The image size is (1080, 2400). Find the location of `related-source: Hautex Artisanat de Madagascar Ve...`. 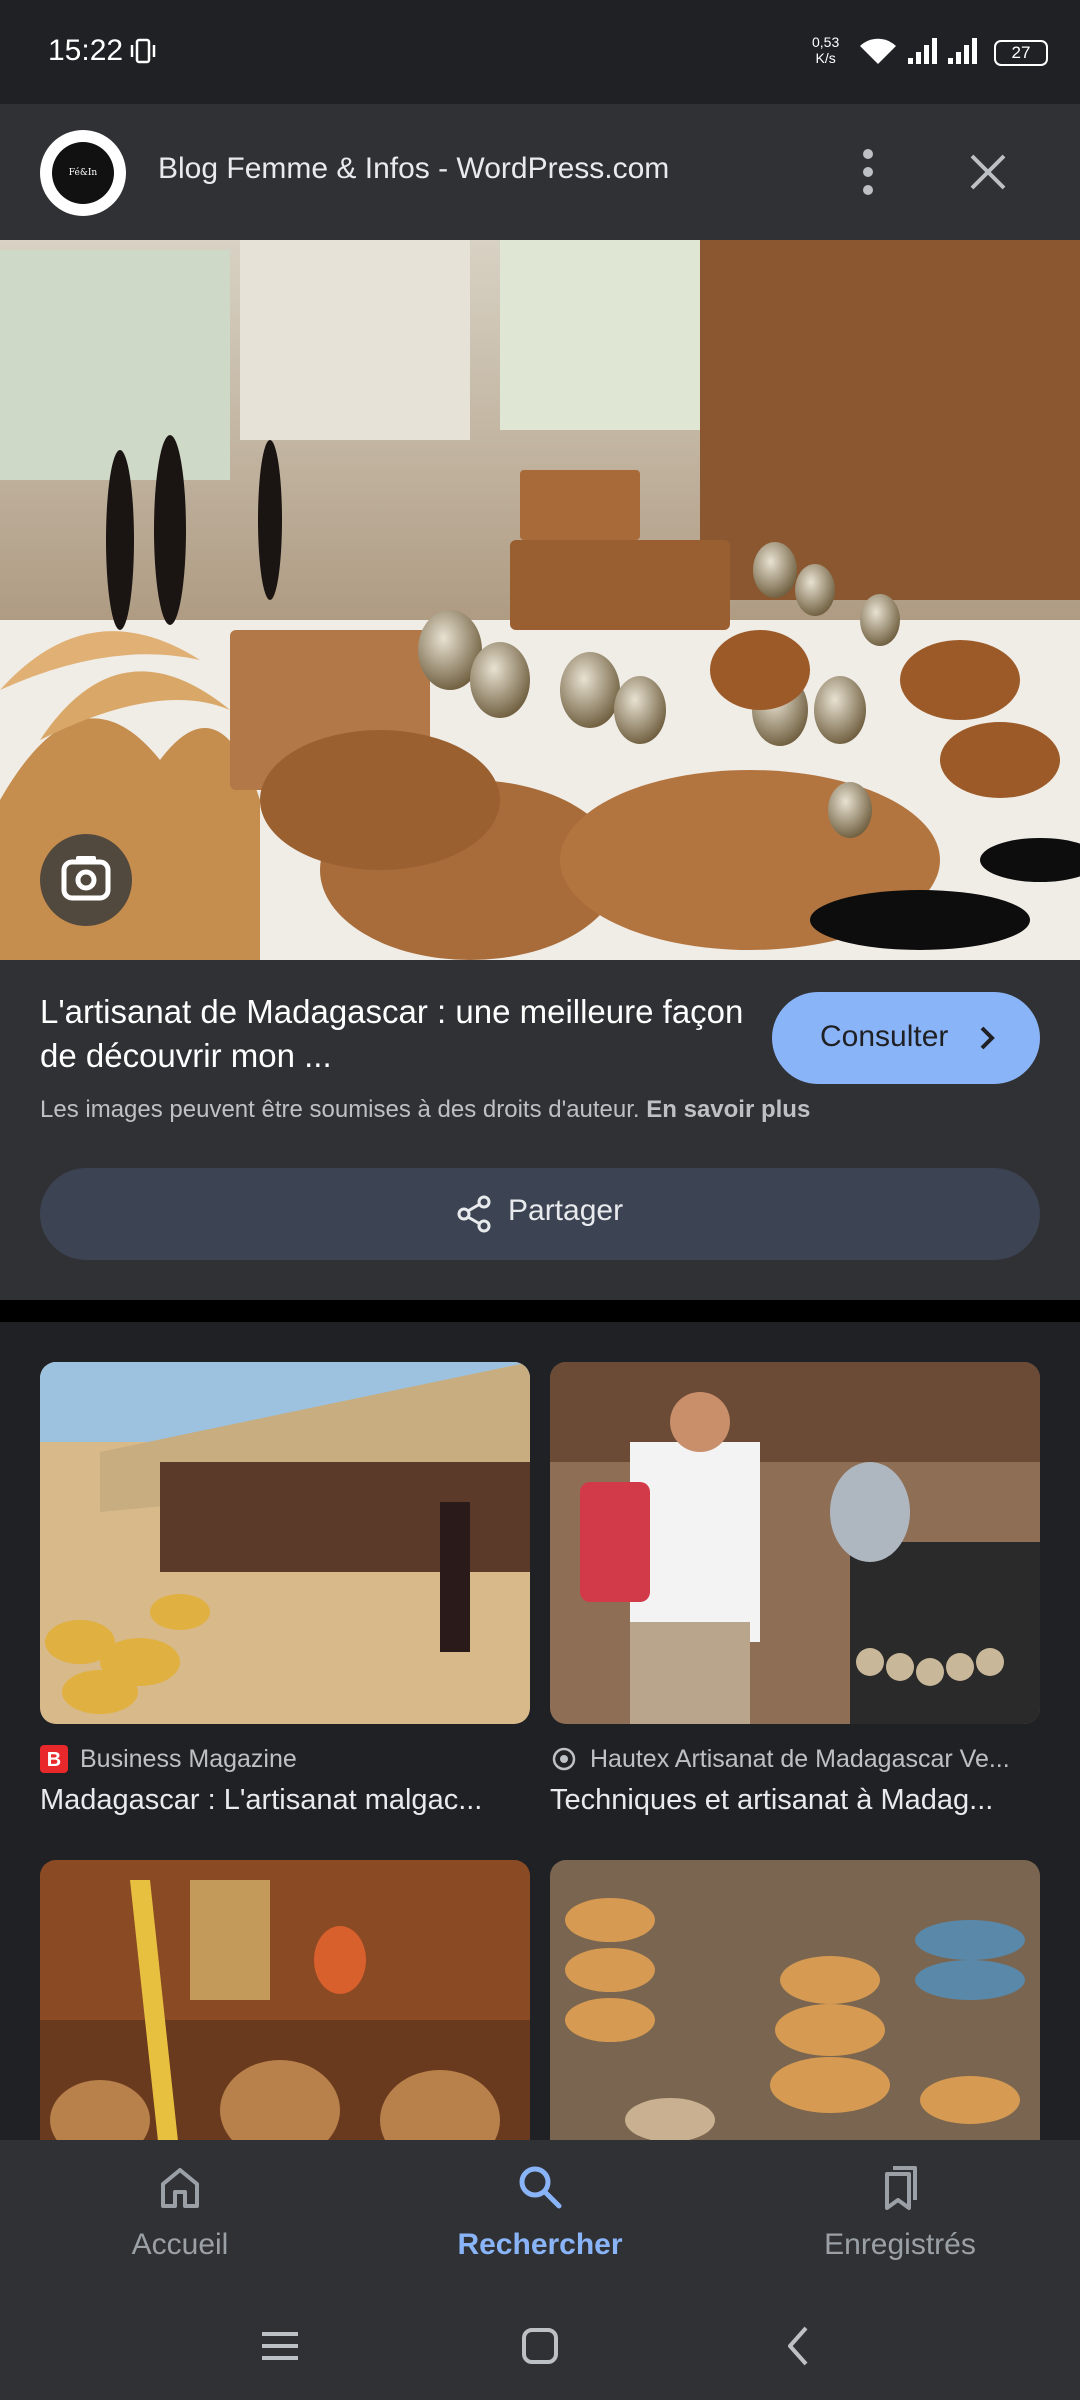

related-source: Hautex Artisanat de Madagascar Ve... is located at coordinates (795, 1759).